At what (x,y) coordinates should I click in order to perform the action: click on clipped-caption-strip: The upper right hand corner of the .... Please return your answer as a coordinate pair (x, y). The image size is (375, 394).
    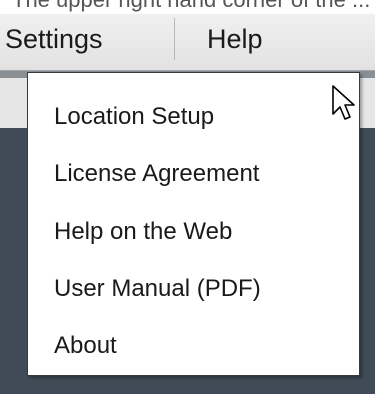
    Looking at the image, I should click on (187, 7).